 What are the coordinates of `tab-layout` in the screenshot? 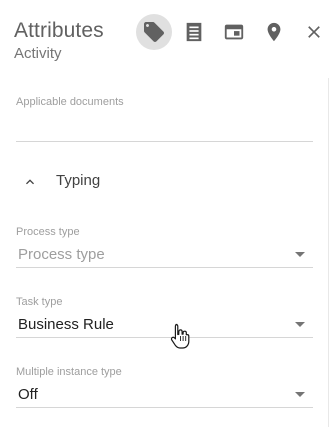 It's located at (234, 32).